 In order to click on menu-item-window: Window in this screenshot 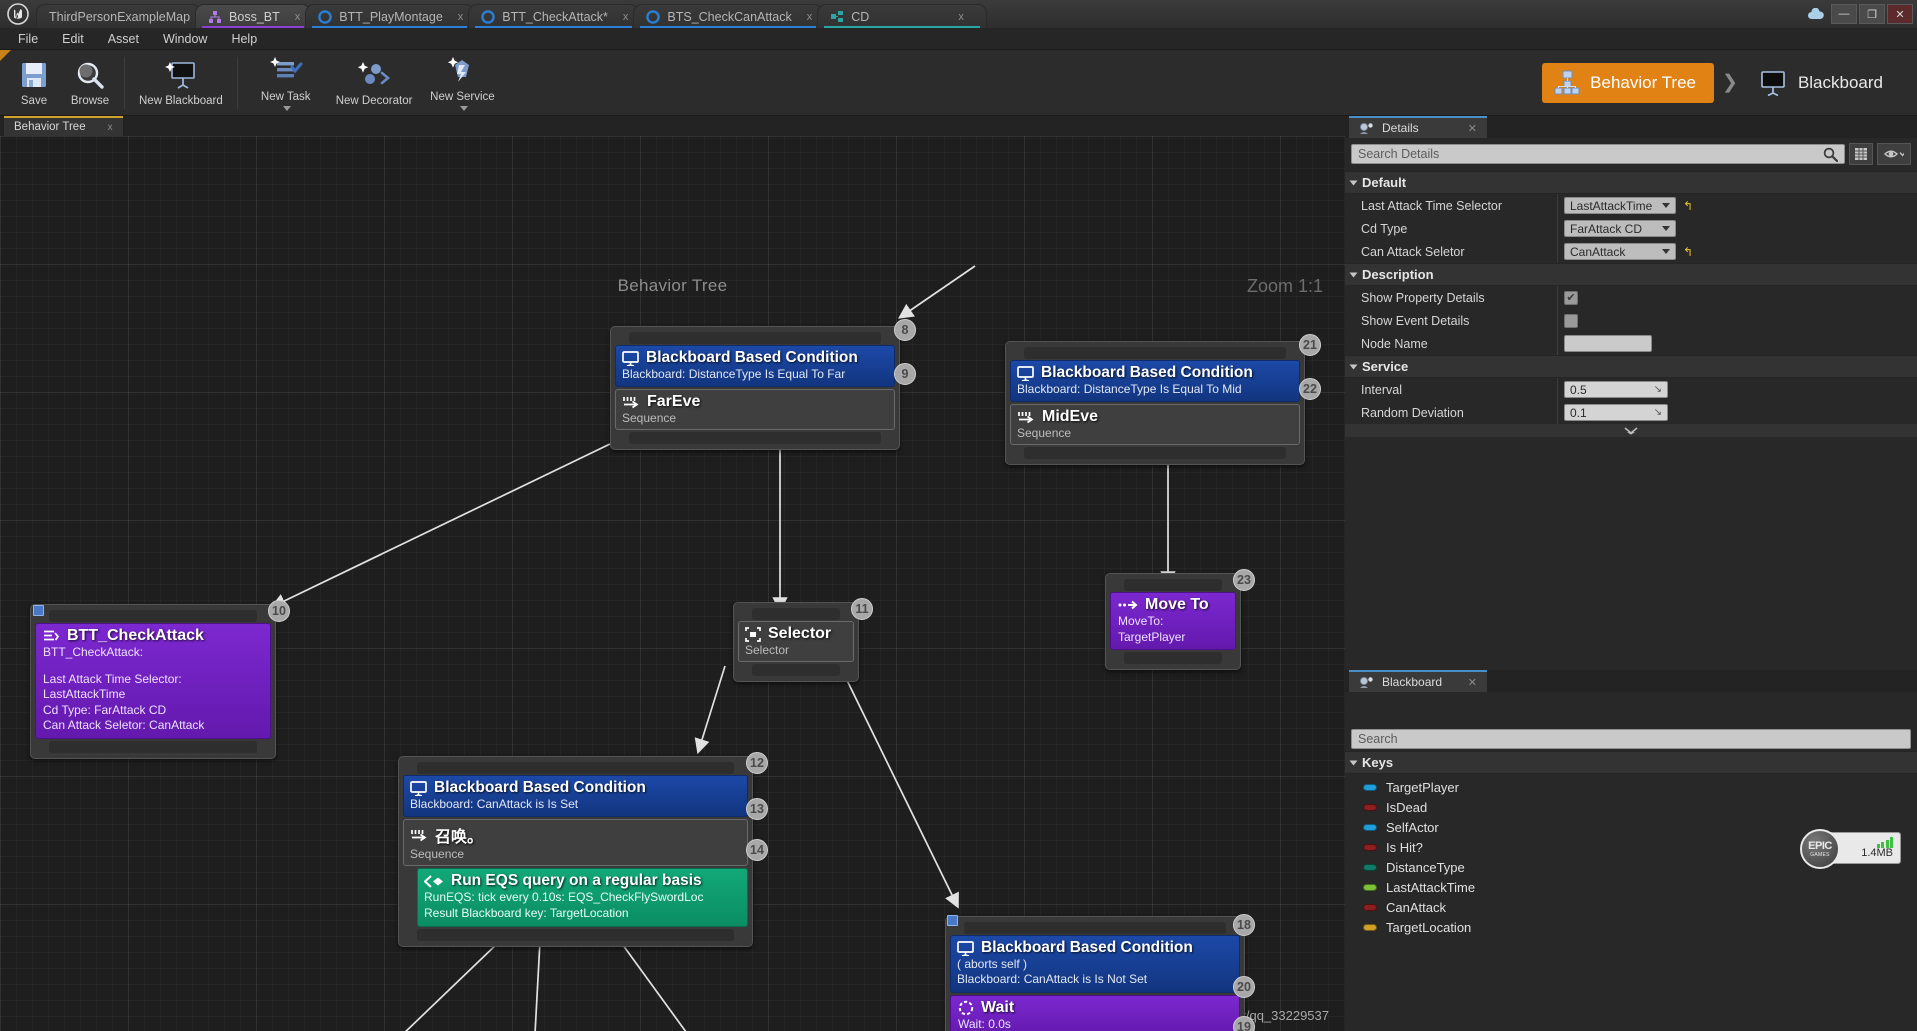, I will do `click(185, 39)`.